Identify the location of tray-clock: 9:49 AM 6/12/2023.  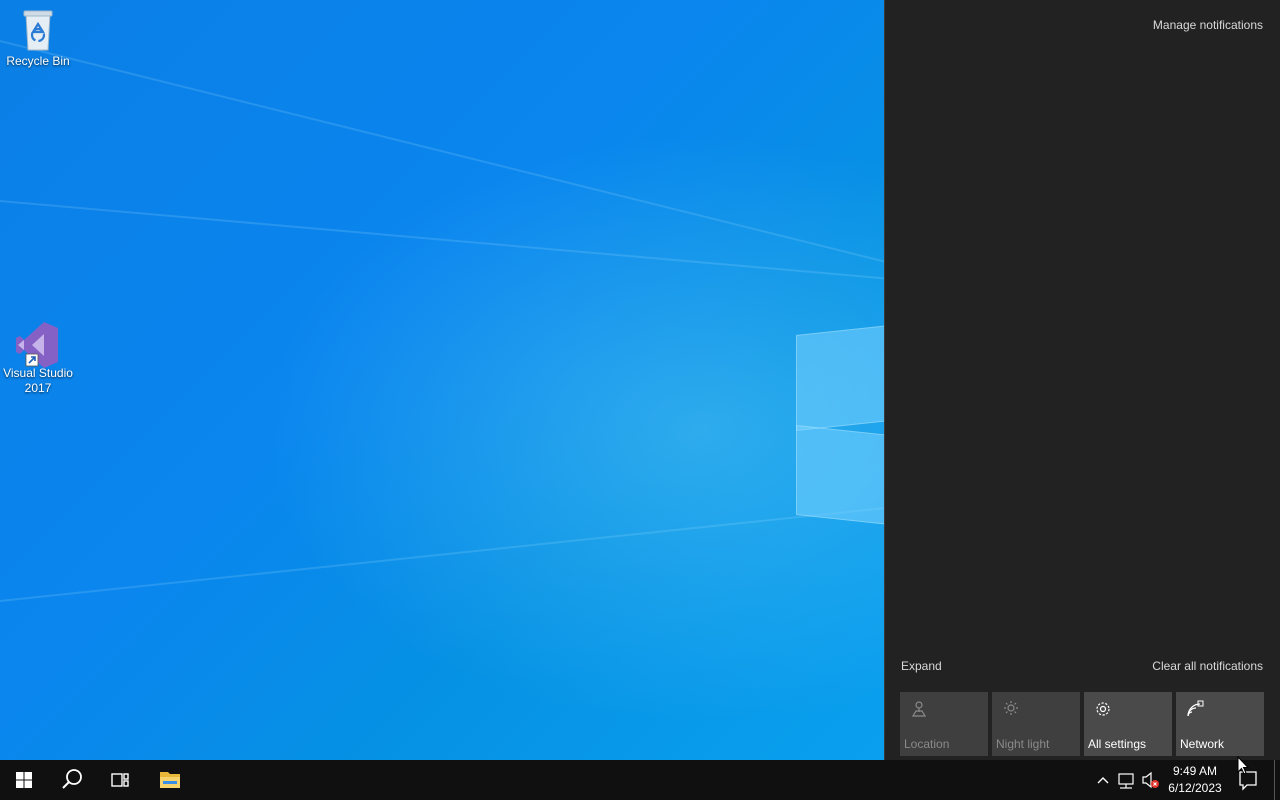
(1195, 780).